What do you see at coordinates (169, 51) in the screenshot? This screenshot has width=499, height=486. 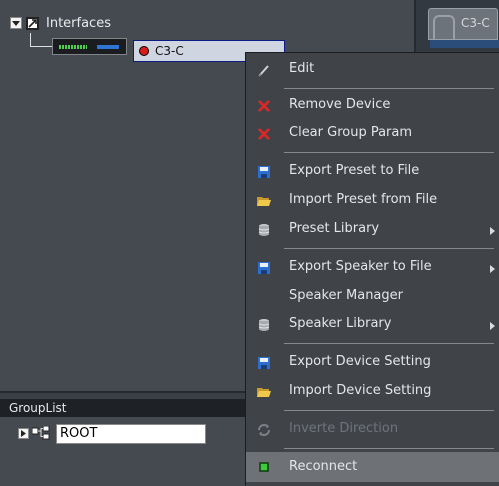 I see `device-name-label: C3-C` at bounding box center [169, 51].